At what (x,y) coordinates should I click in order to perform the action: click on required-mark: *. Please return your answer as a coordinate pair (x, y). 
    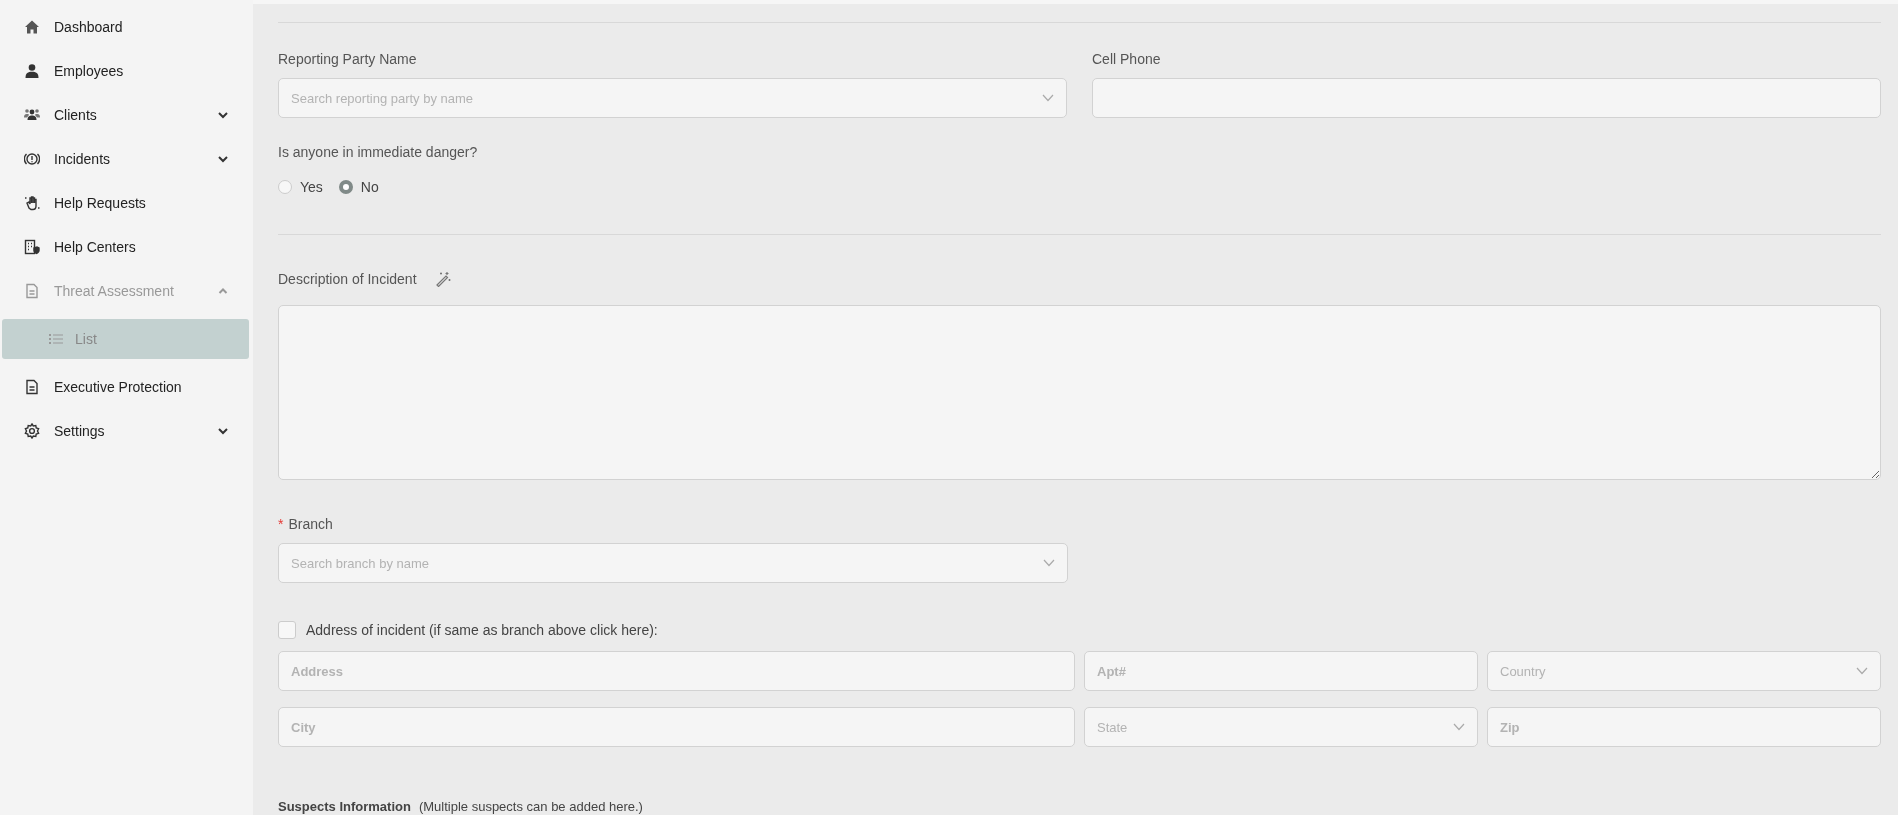
    Looking at the image, I should click on (281, 524).